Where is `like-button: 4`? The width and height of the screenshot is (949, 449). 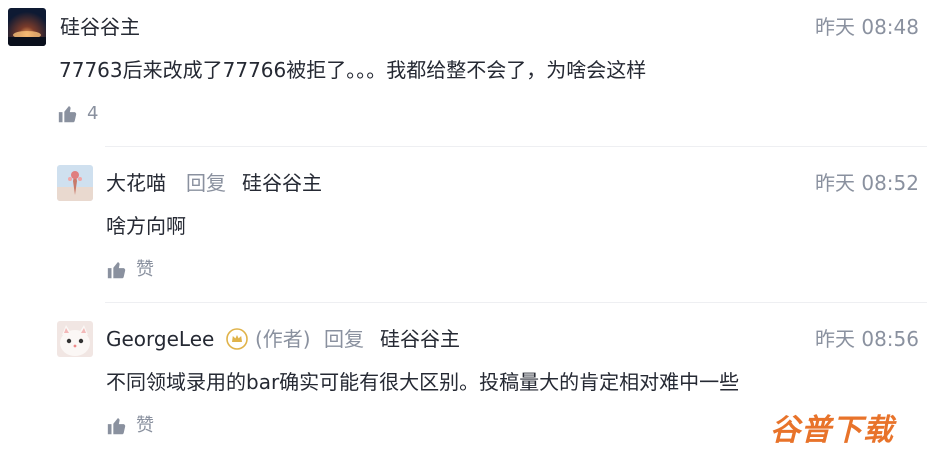
like-button: 4 is located at coordinates (77, 114).